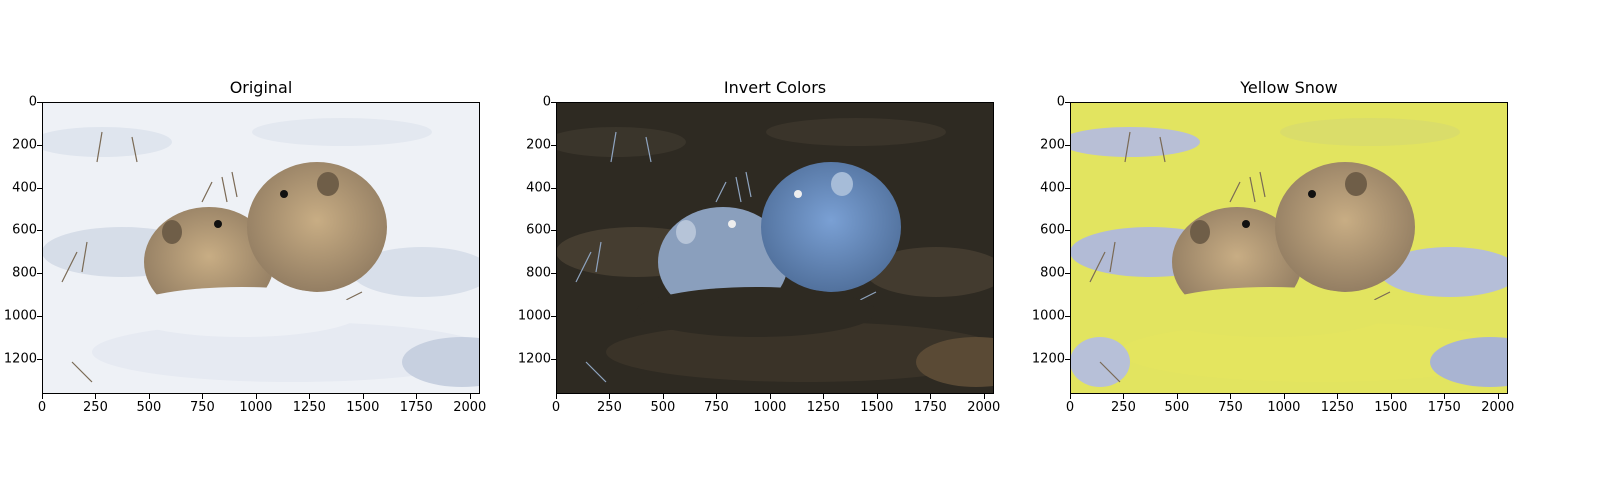 Image resolution: width=1603 pixels, height=502 pixels. Describe the element at coordinates (775, 87) in the screenshot. I see `panel-title: Invert Colors` at that location.